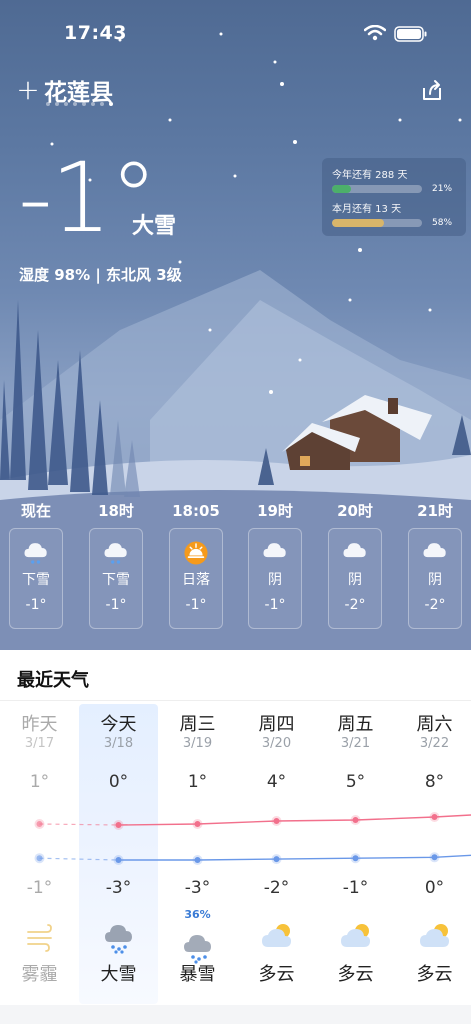 The height and width of the screenshot is (1024, 471). What do you see at coordinates (358, 223) in the screenshot?
I see `month-progress-fill` at bounding box center [358, 223].